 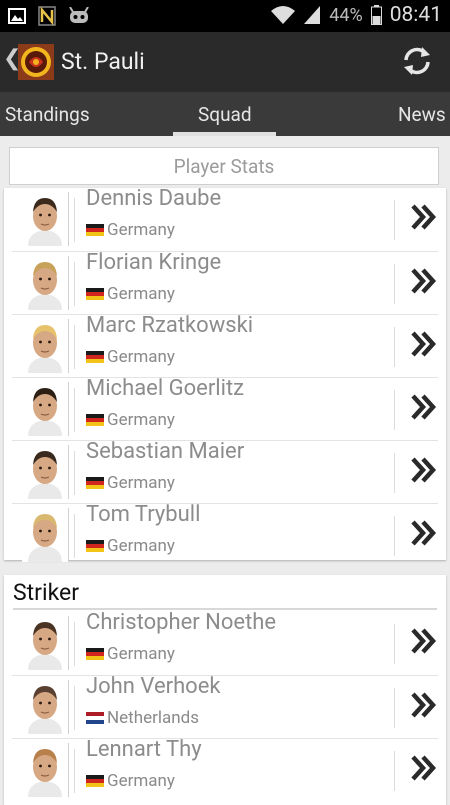 I want to click on android-icon, so click(x=79, y=15).